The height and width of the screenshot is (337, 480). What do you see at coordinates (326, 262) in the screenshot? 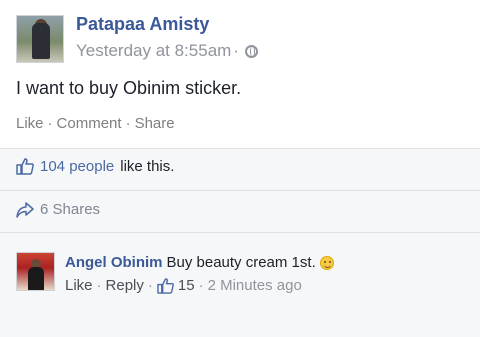
I see `wink-smile-emoji-icon` at bounding box center [326, 262].